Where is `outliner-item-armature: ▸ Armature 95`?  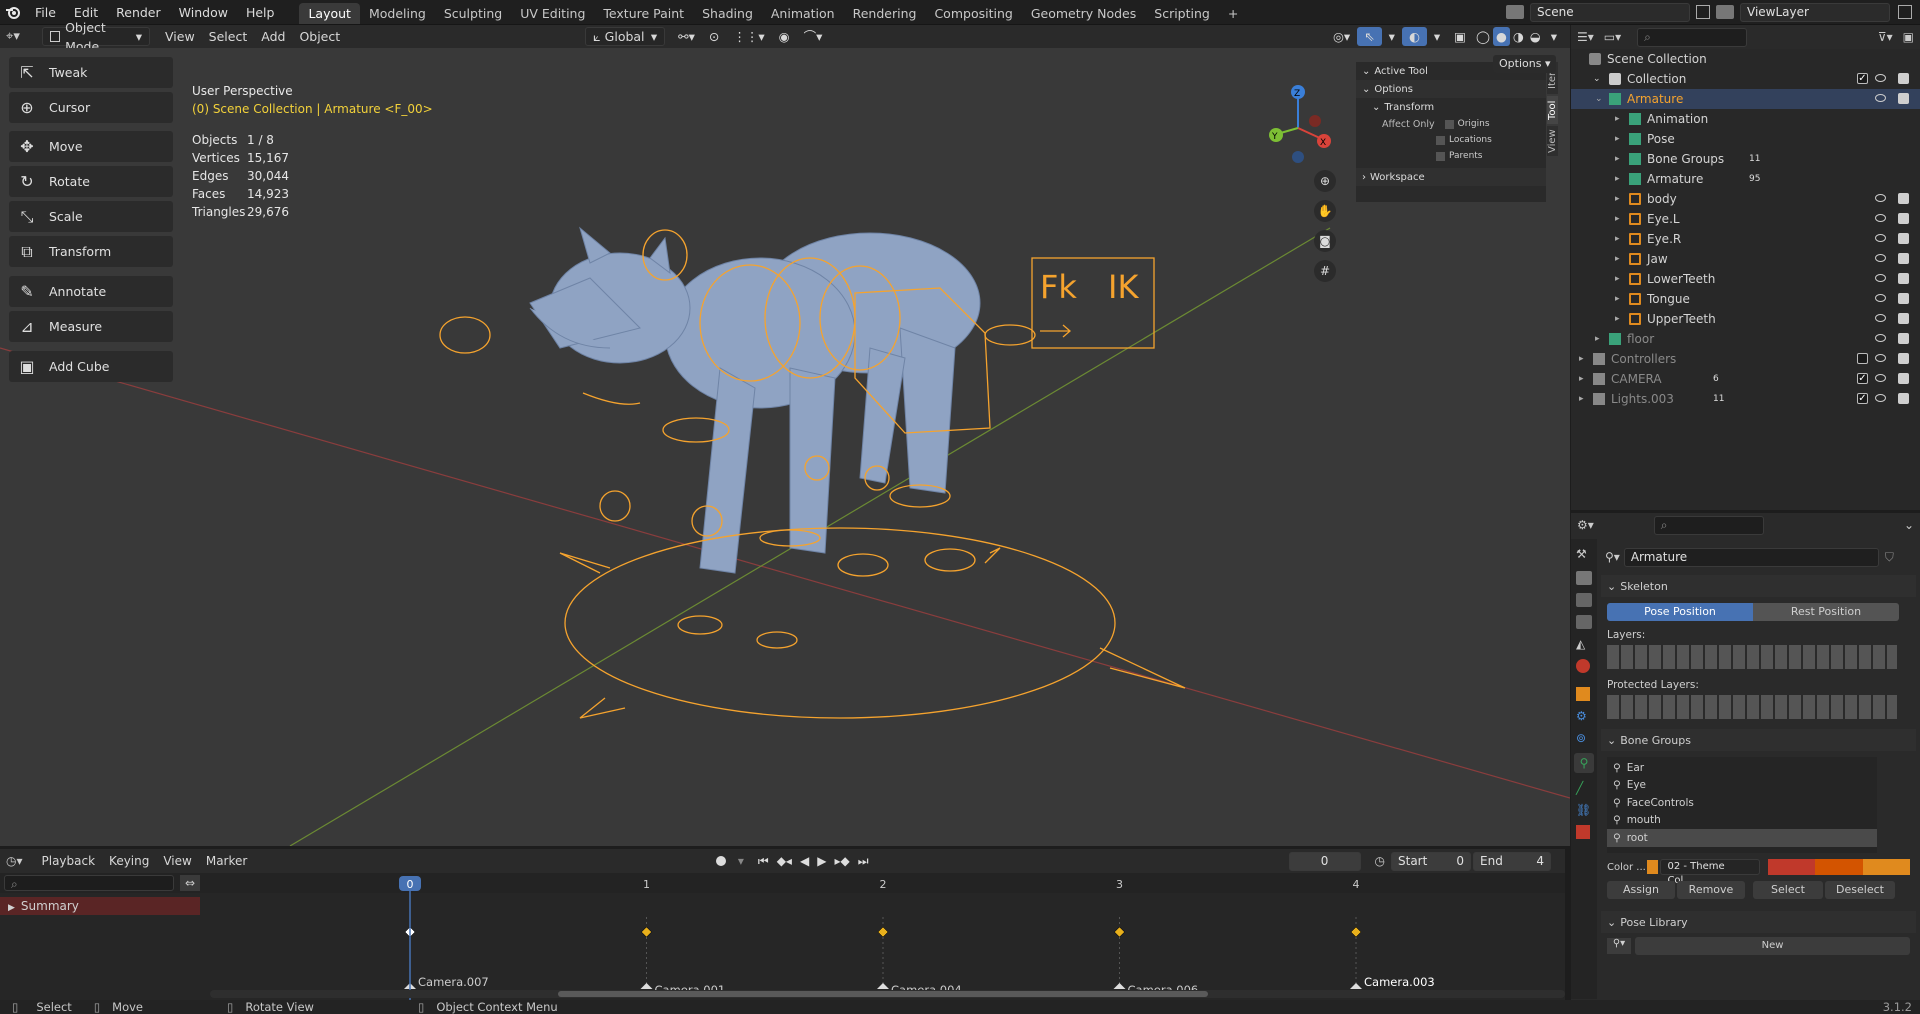
outliner-item-armature: ▸ Armature 95 is located at coordinates (1745, 179).